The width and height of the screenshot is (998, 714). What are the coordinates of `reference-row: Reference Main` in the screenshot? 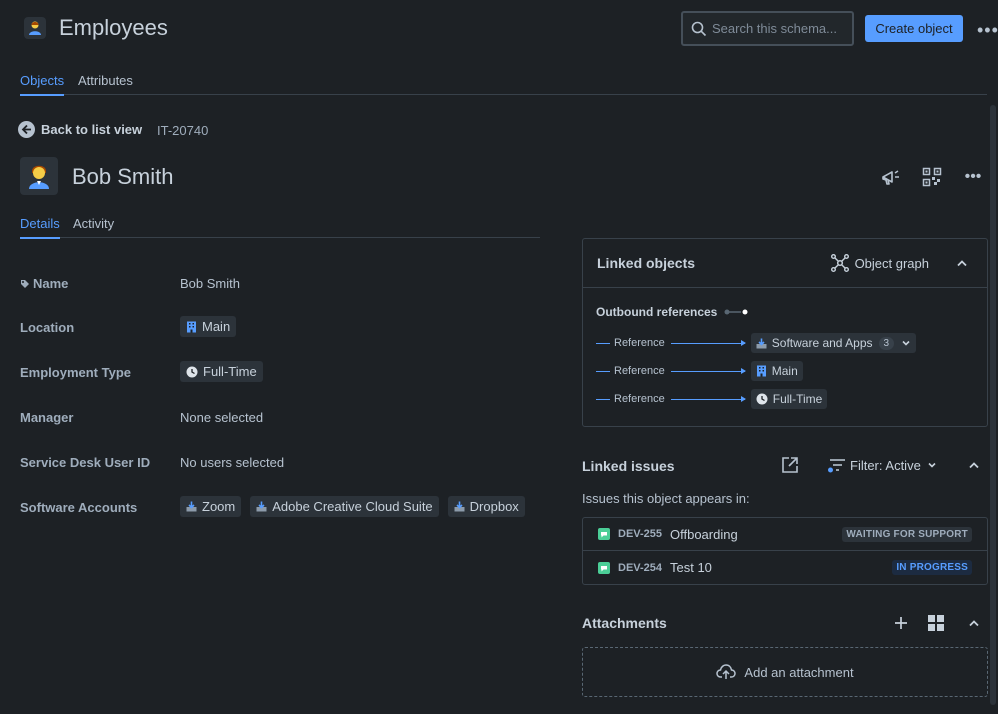 It's located at (704, 371).